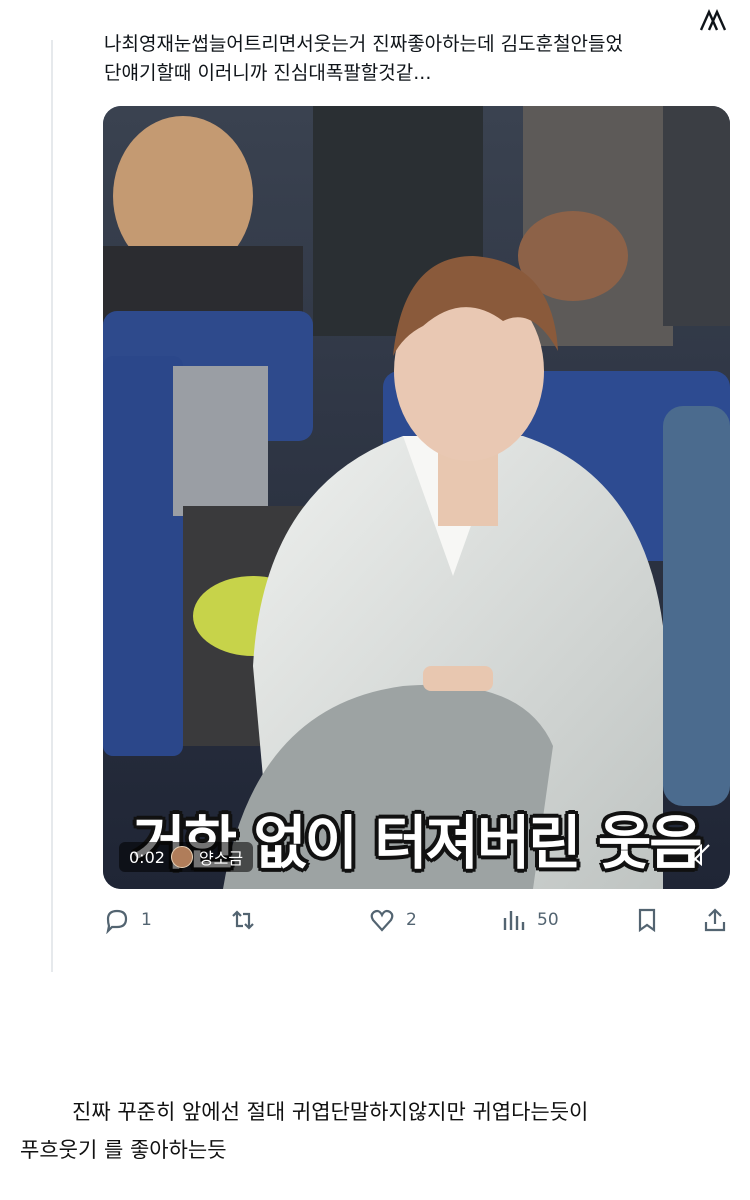 Image resolution: width=750 pixels, height=1200 pixels. I want to click on tweet-text-line-1: 나최영재눈썹늘어트리면서웃는거 진짜좋아하는데 김도훈철안들었, so click(364, 44).